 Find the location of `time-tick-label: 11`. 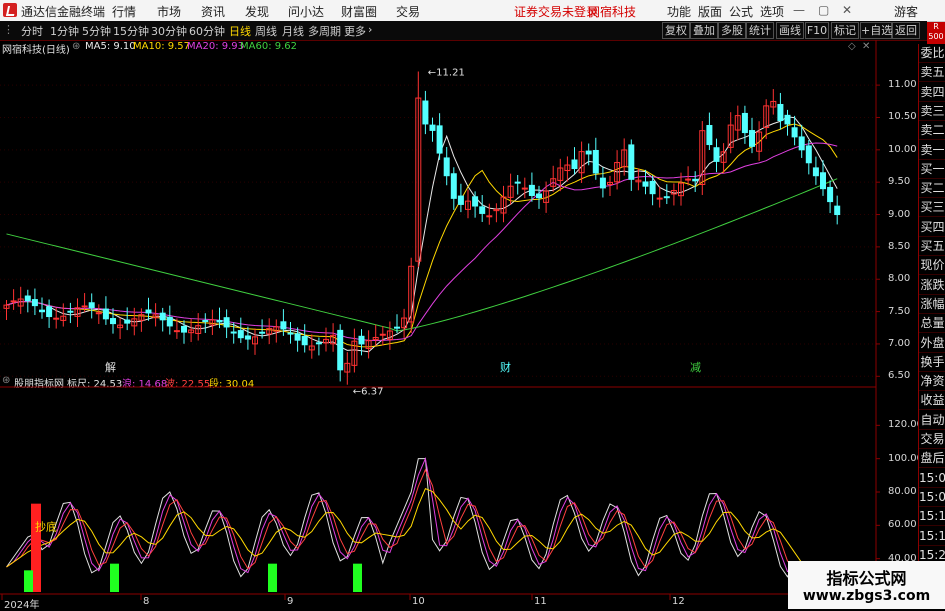

time-tick-label: 11 is located at coordinates (540, 601).